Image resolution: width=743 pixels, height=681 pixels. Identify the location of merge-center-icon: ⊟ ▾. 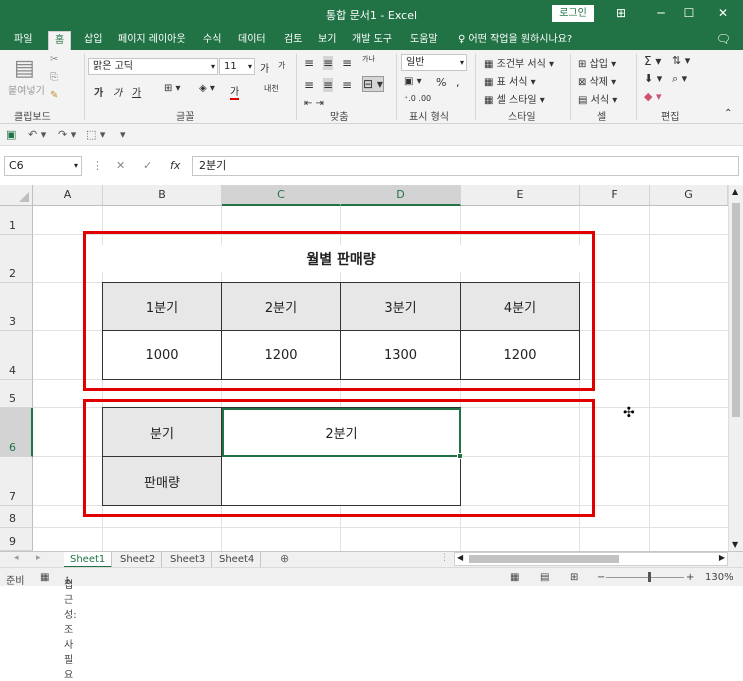
(373, 84).